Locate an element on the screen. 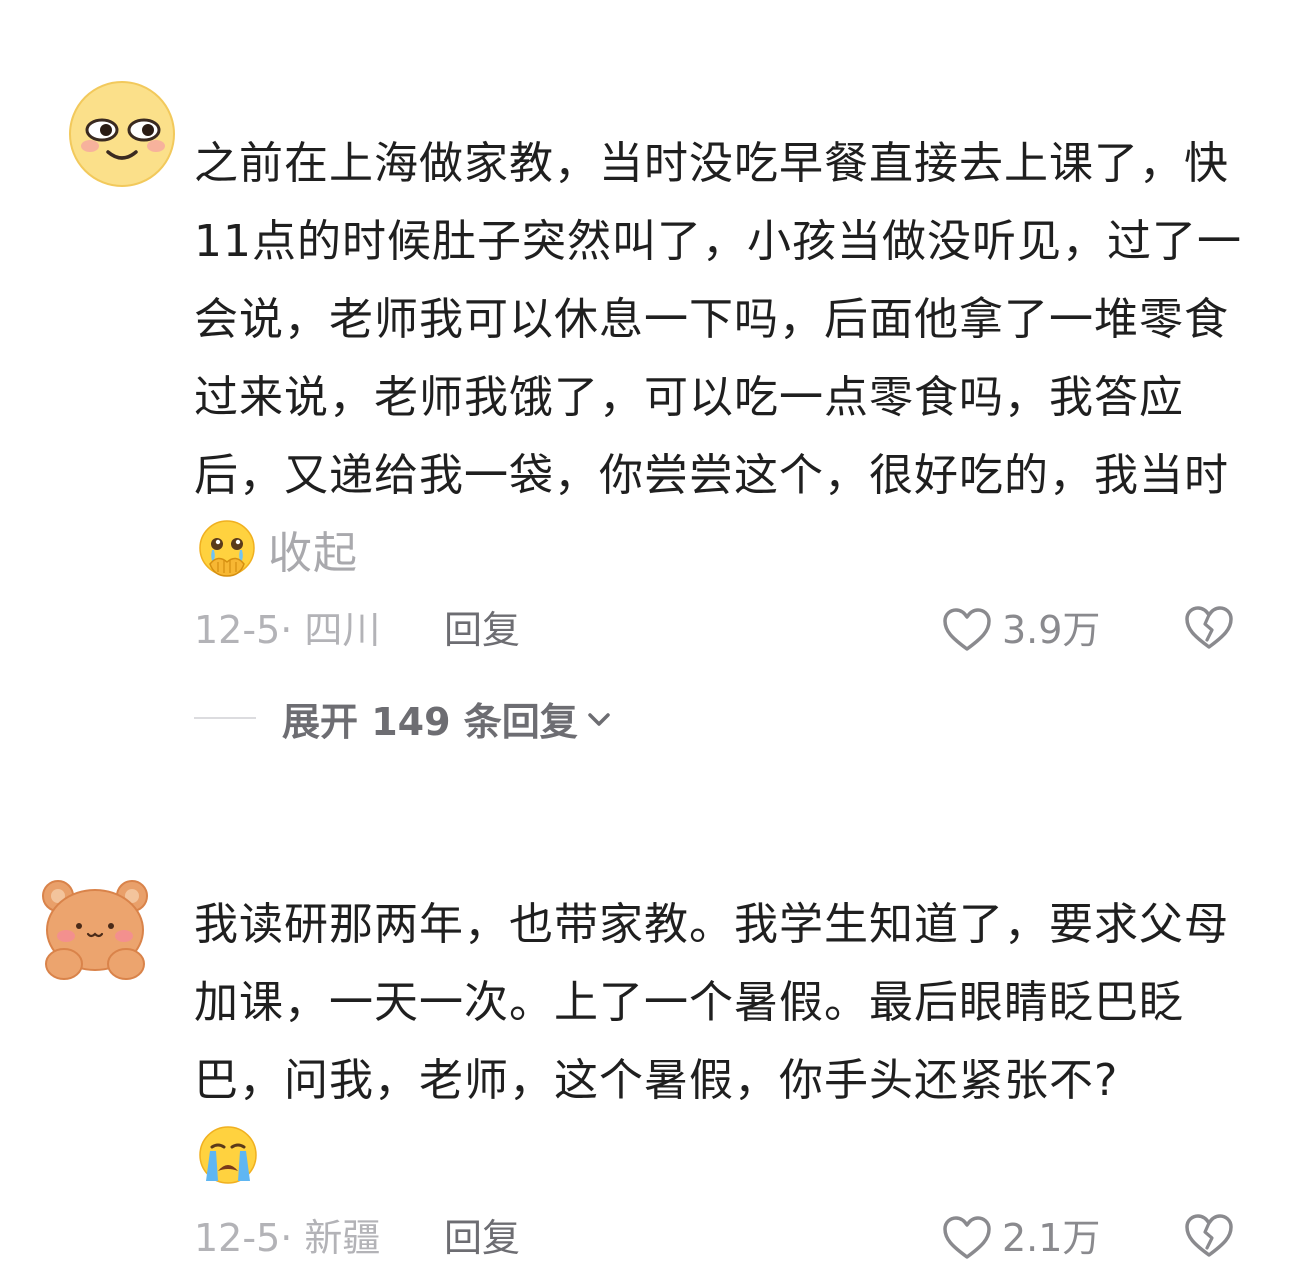  smiling-face-avatar-icon is located at coordinates (122, 134).